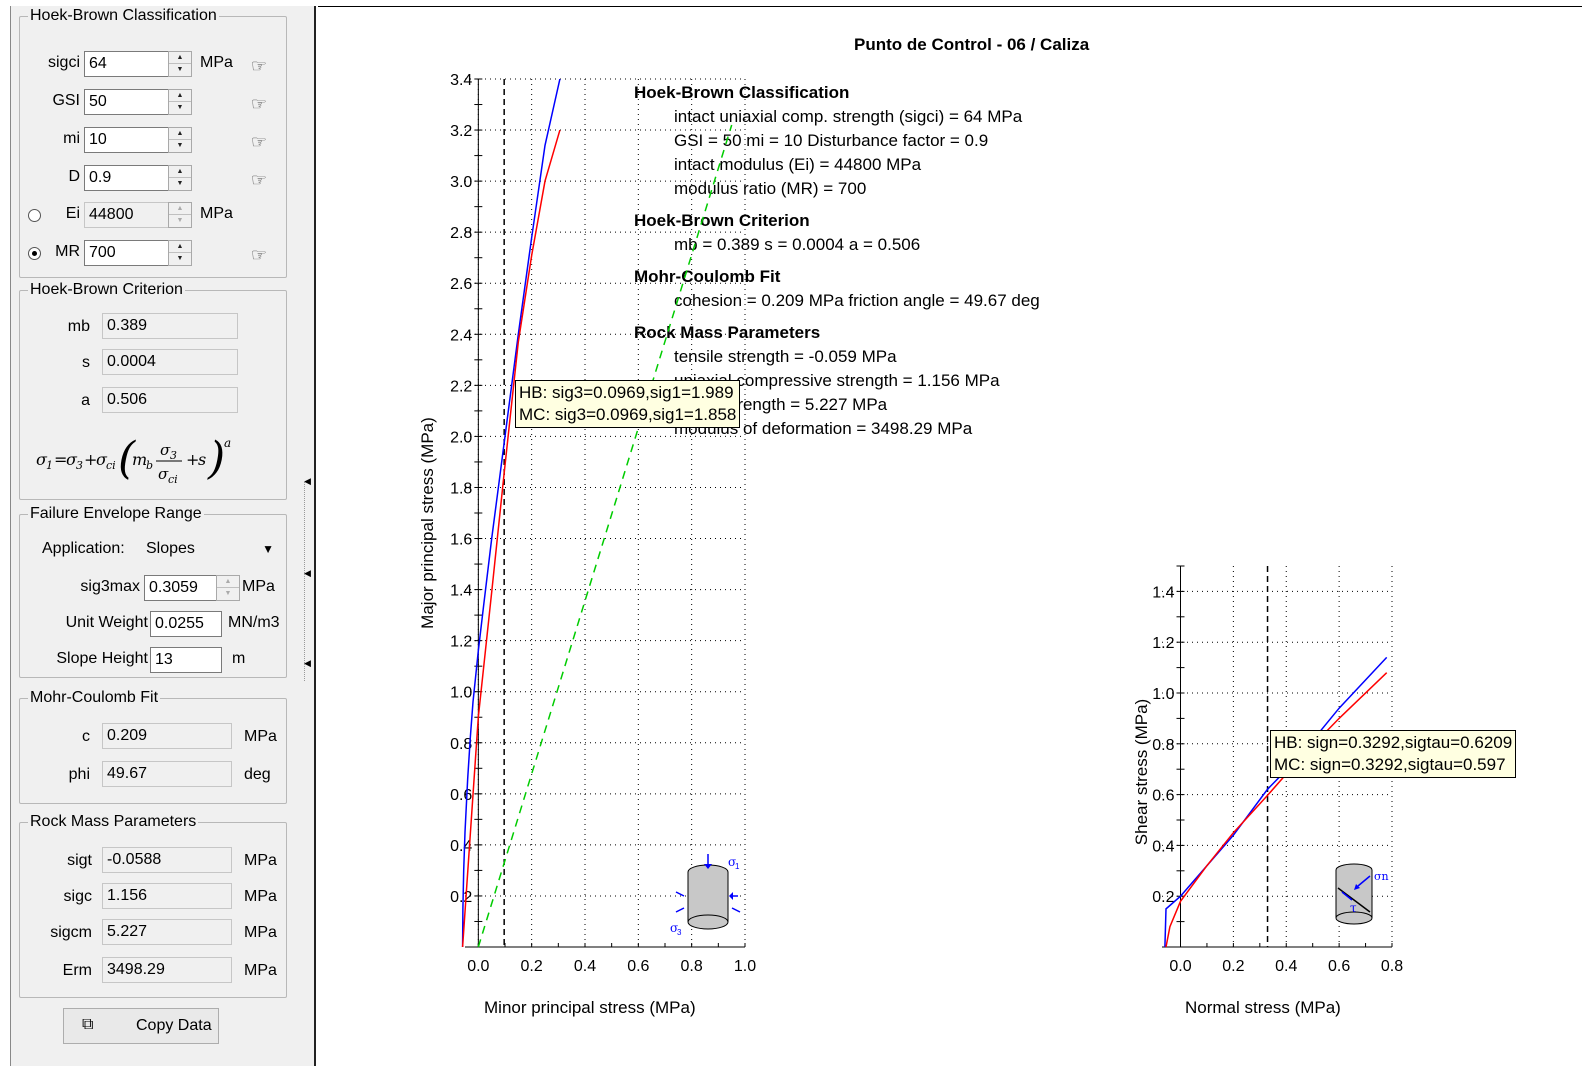 The image size is (1586, 1072). I want to click on d-label: D, so click(74, 176).